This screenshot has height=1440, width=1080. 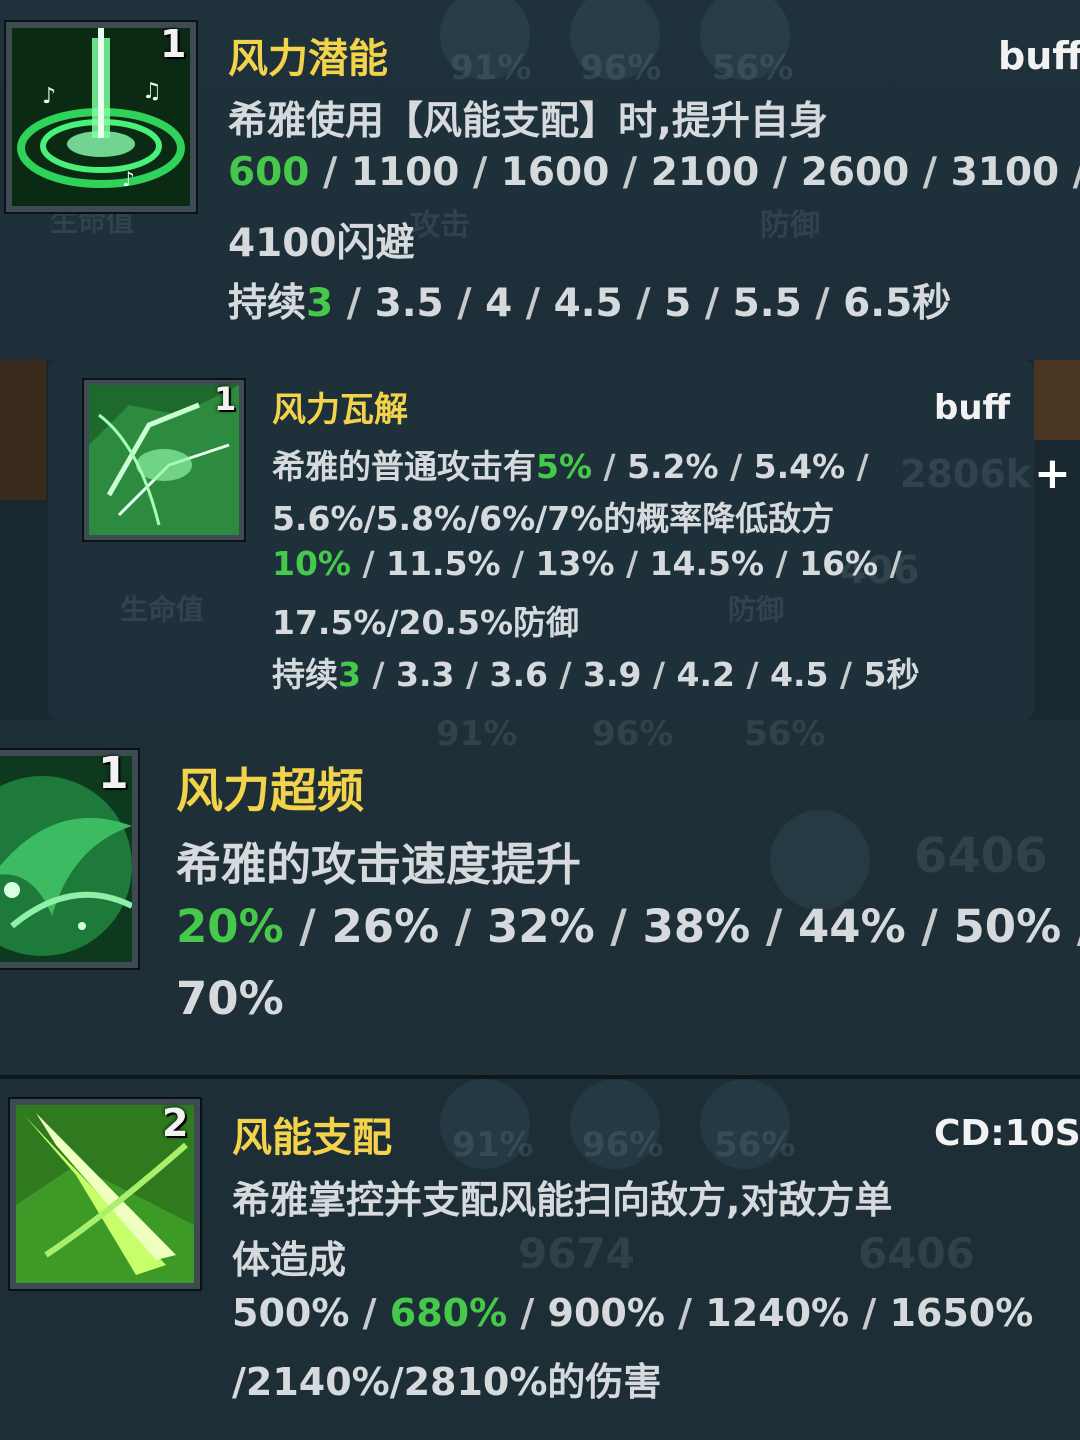 What do you see at coordinates (587, 563) in the screenshot?
I see `skill-values-line: 10% / 11.5% / 13% / 14.5% / 16% /` at bounding box center [587, 563].